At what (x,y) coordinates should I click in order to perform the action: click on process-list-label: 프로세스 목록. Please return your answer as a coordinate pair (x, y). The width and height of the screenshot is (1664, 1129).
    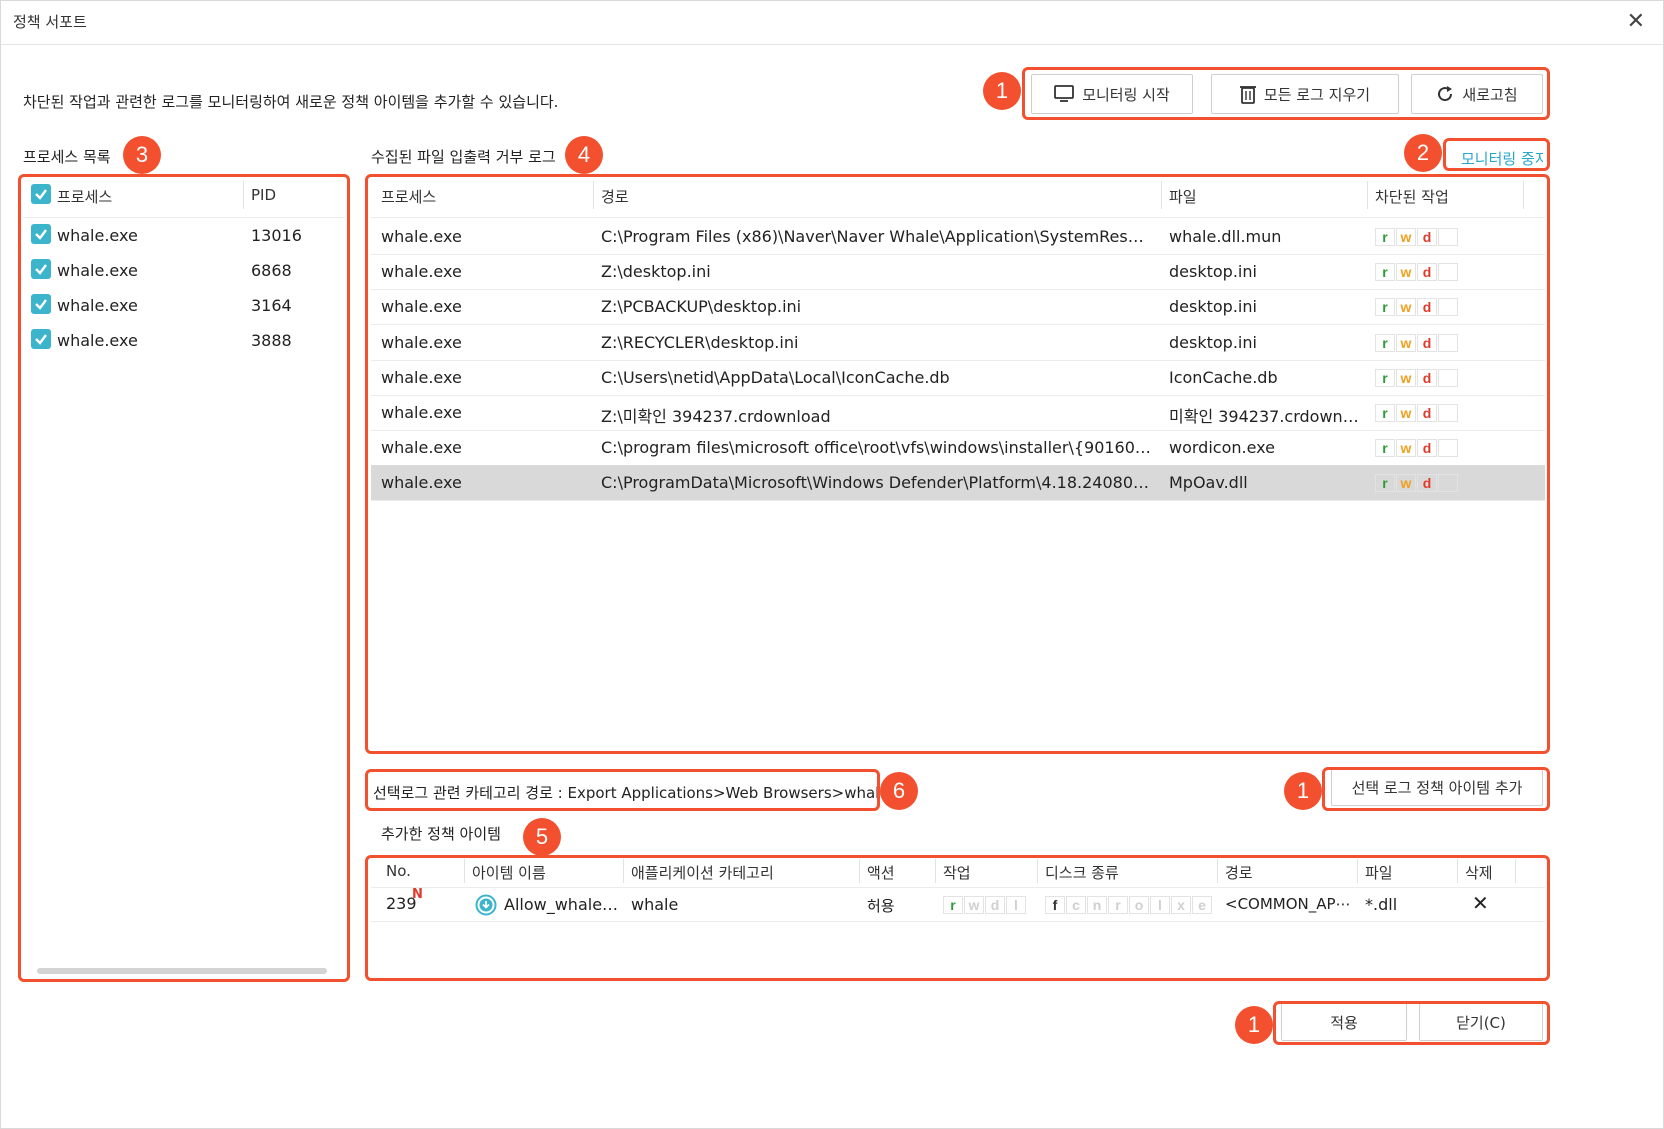
    Looking at the image, I should click on (67, 157).